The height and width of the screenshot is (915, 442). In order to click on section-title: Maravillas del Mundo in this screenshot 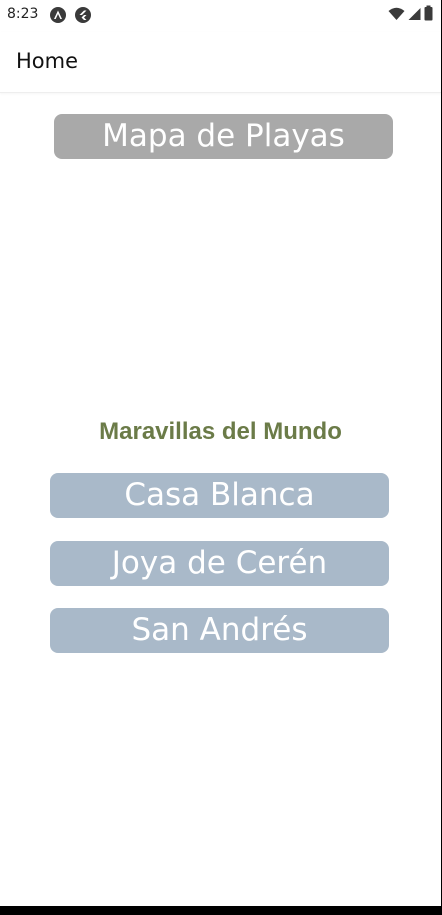, I will do `click(220, 431)`.